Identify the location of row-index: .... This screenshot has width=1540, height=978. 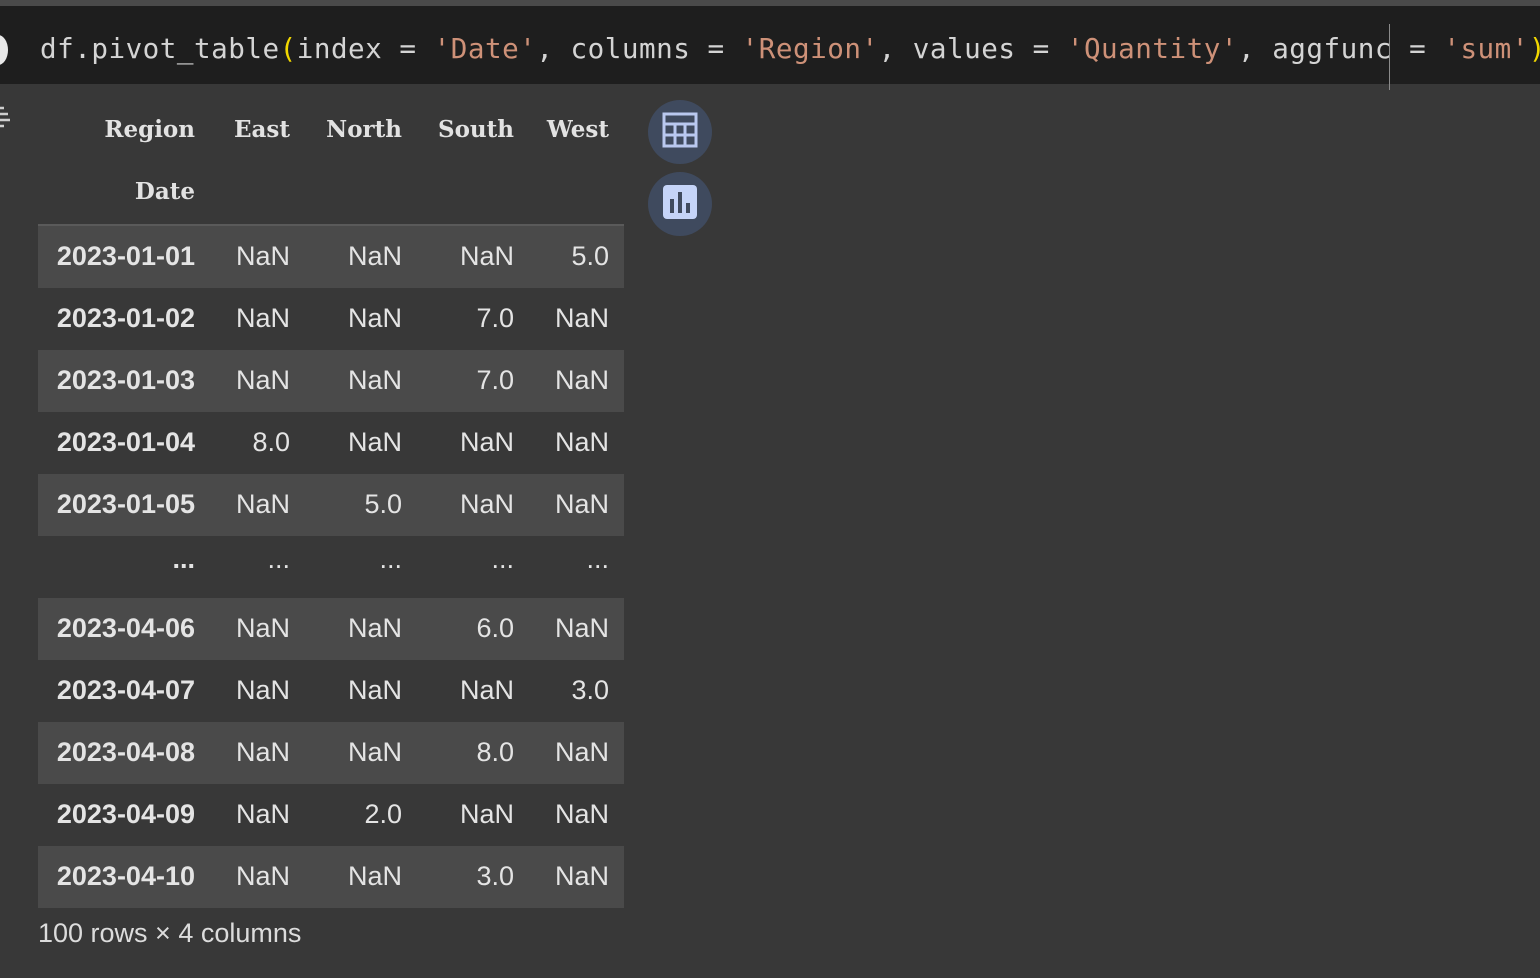
(183, 559).